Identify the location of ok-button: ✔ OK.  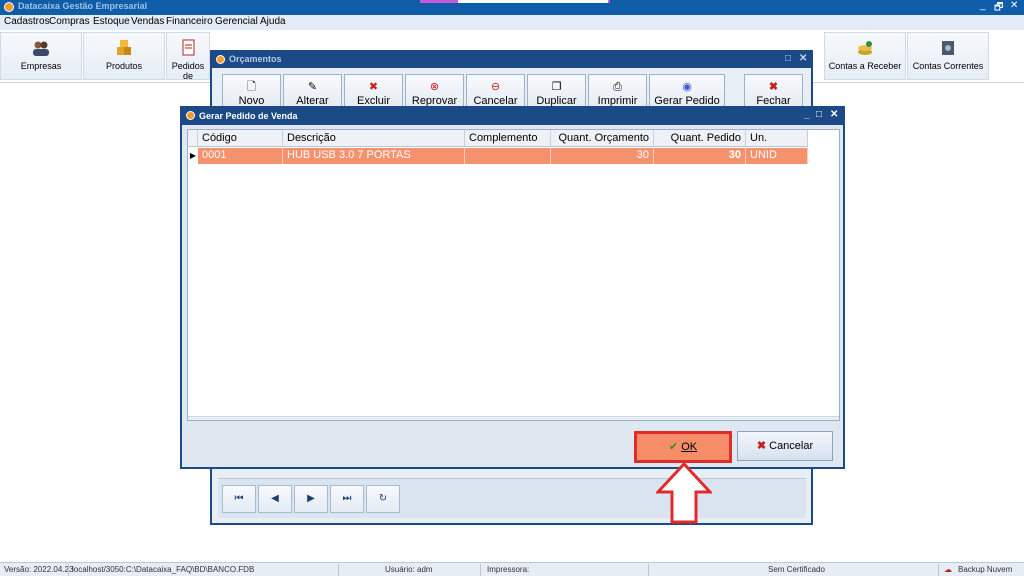
(683, 447).